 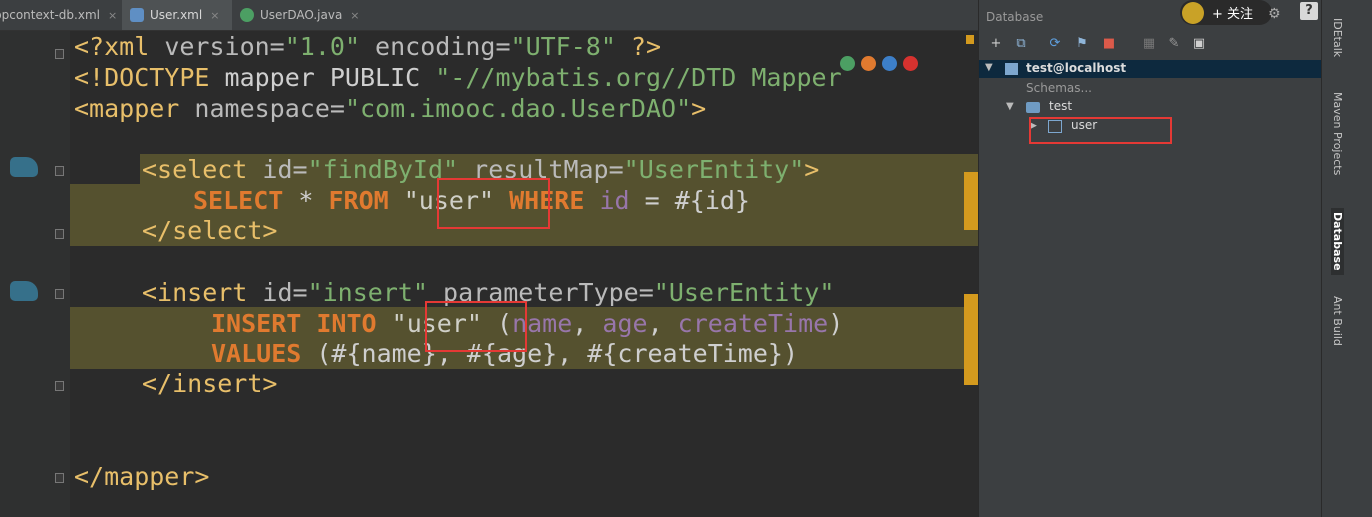 What do you see at coordinates (247, 15) in the screenshot?
I see `java-class-icon` at bounding box center [247, 15].